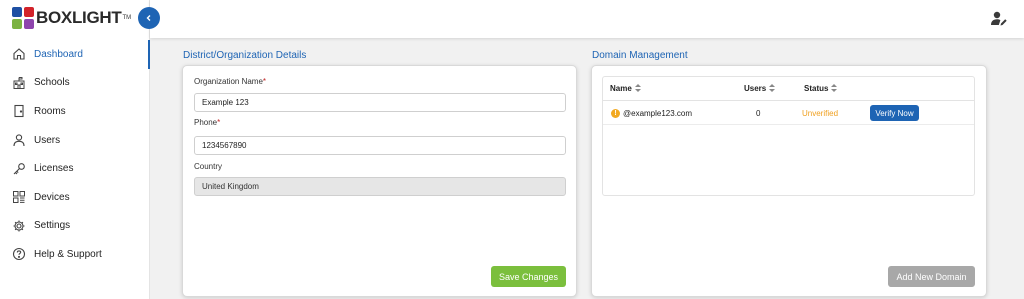 This screenshot has height=299, width=1024. What do you see at coordinates (79, 17) in the screenshot?
I see `logo-text: BOXLIGHT` at bounding box center [79, 17].